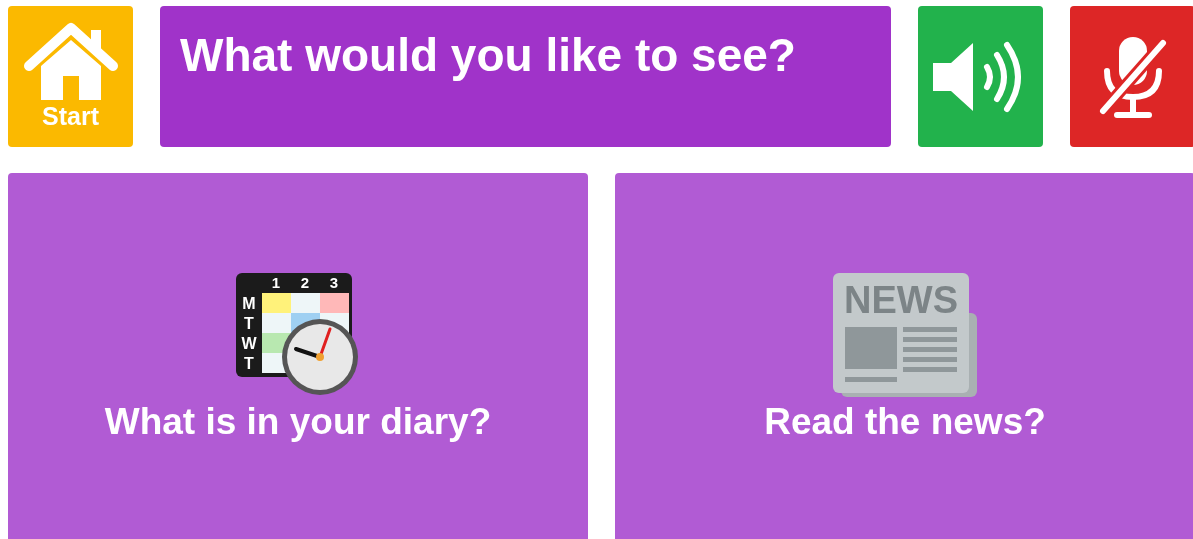  What do you see at coordinates (70, 61) in the screenshot?
I see `house-icon` at bounding box center [70, 61].